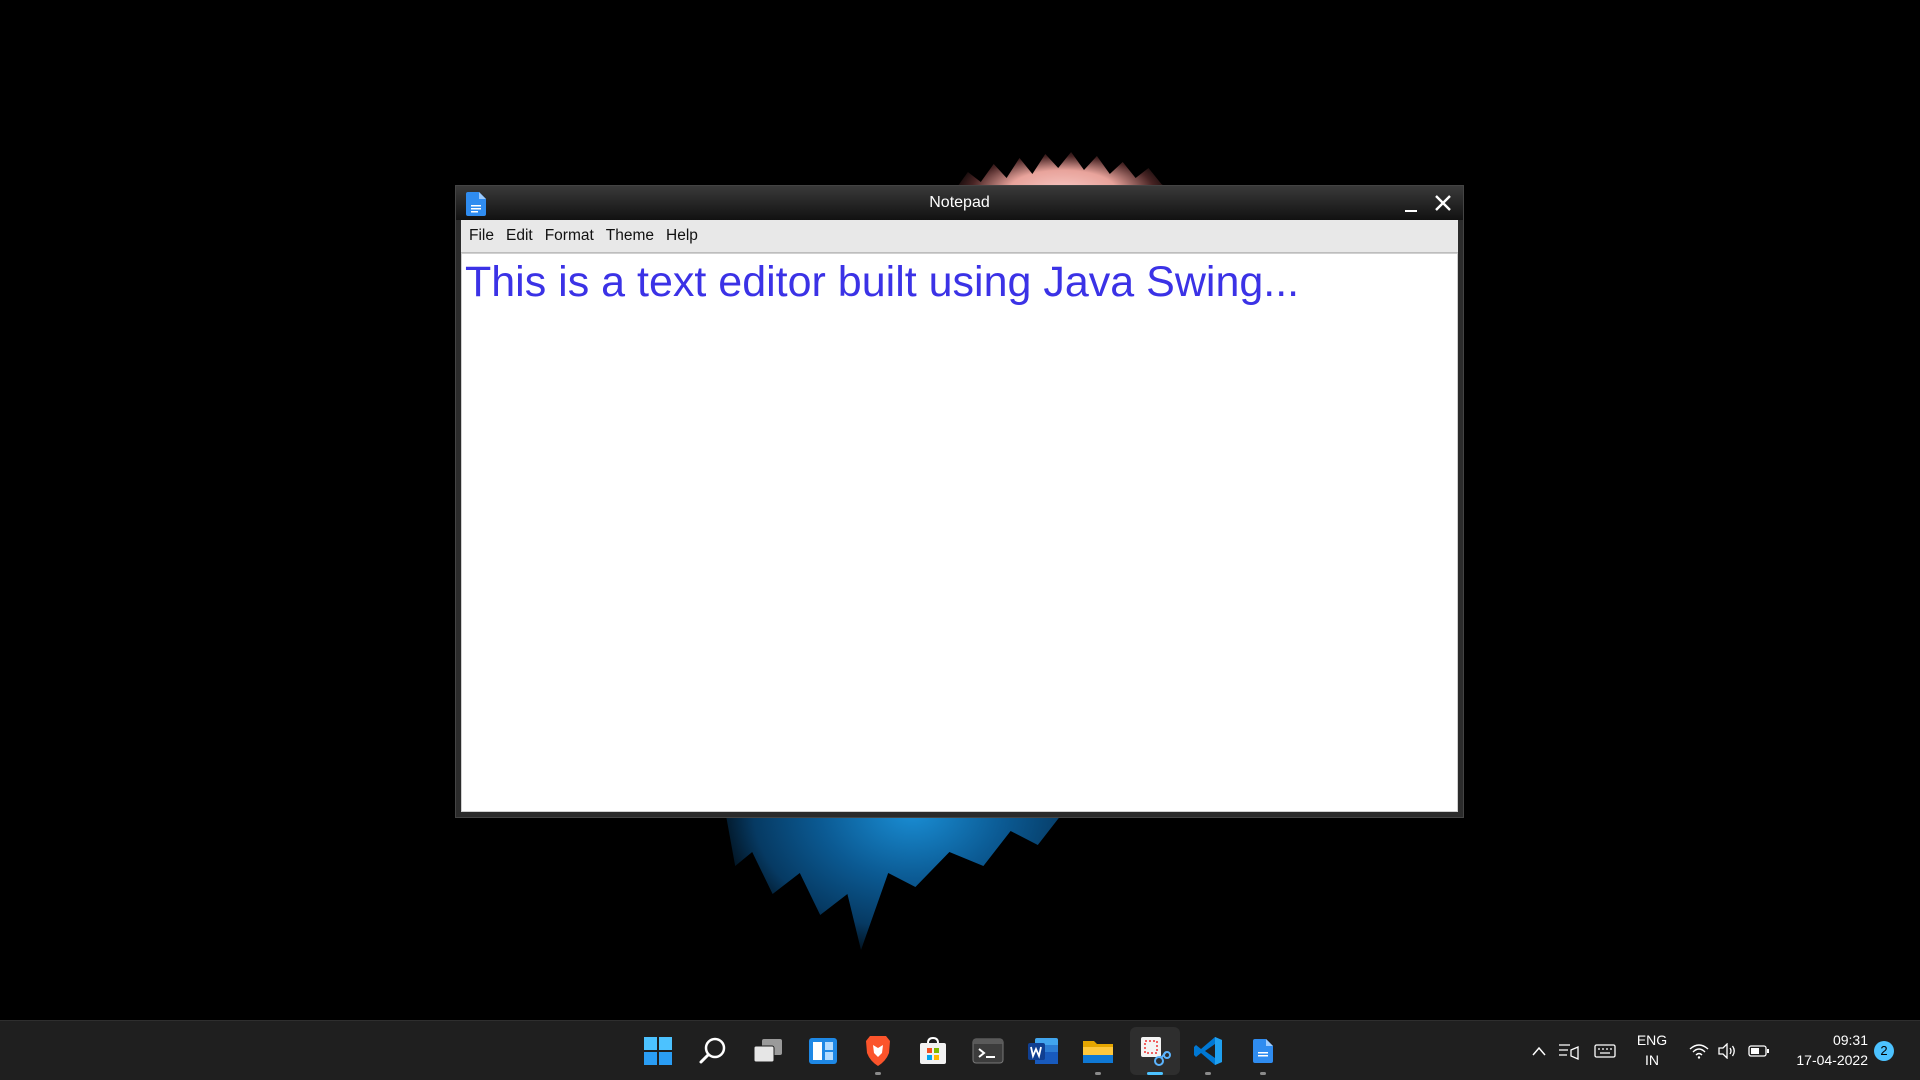 This screenshot has height=1080, width=1920. I want to click on active-indicator, so click(1155, 1073).